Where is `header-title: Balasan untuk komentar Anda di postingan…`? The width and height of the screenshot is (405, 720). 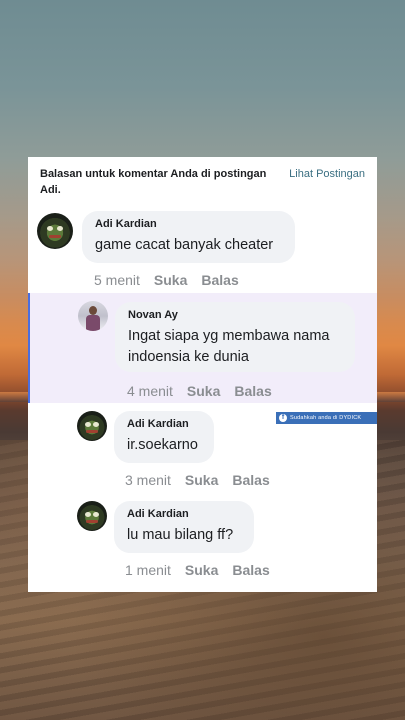
header-title: Balasan untuk komentar Anda di postingan… is located at coordinates (153, 182).